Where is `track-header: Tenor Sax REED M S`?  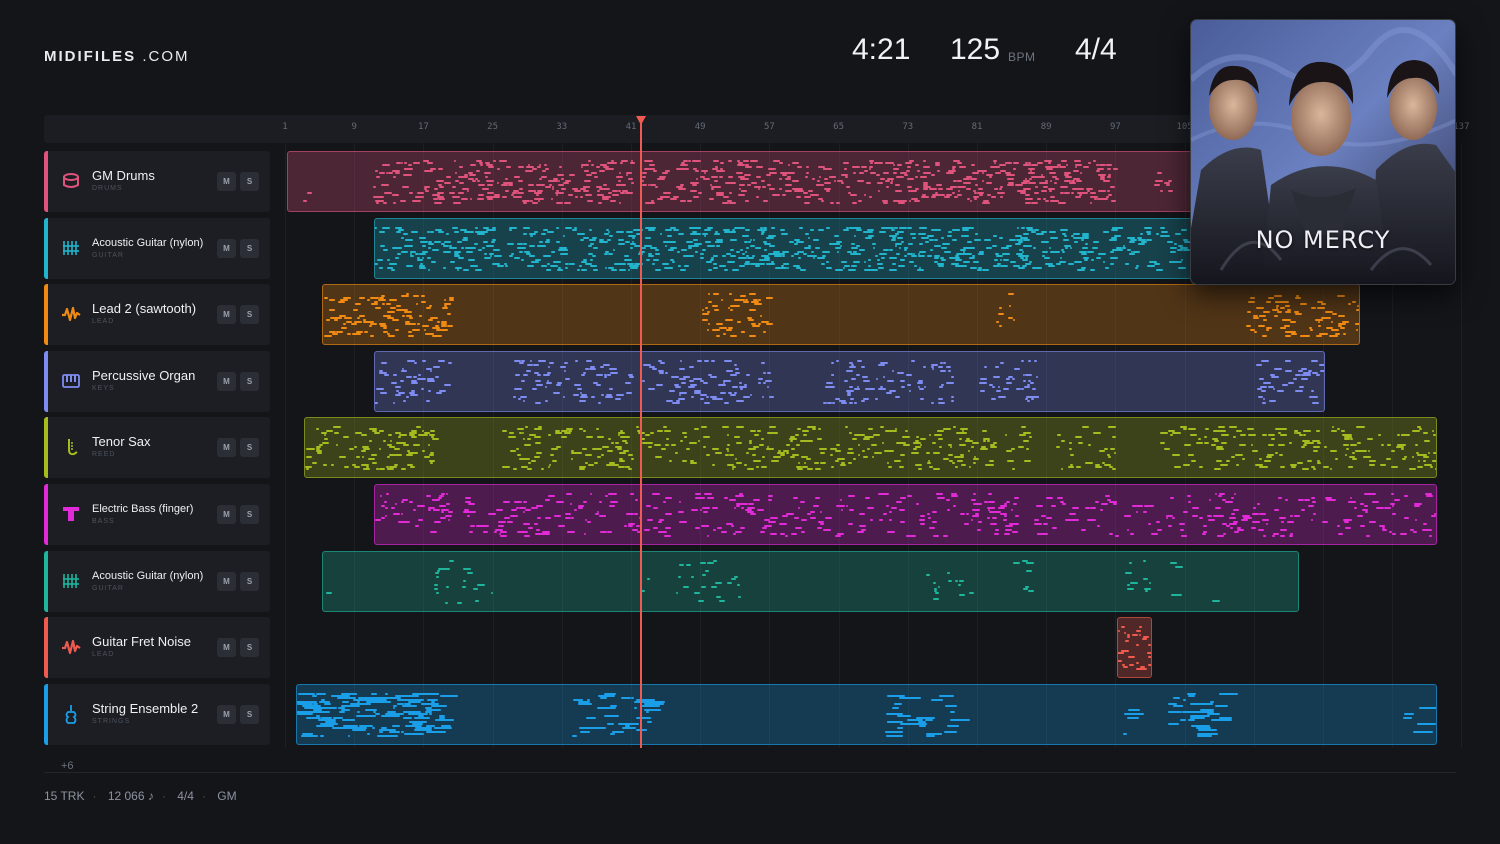
track-header: Tenor Sax REED M S is located at coordinates (157, 448).